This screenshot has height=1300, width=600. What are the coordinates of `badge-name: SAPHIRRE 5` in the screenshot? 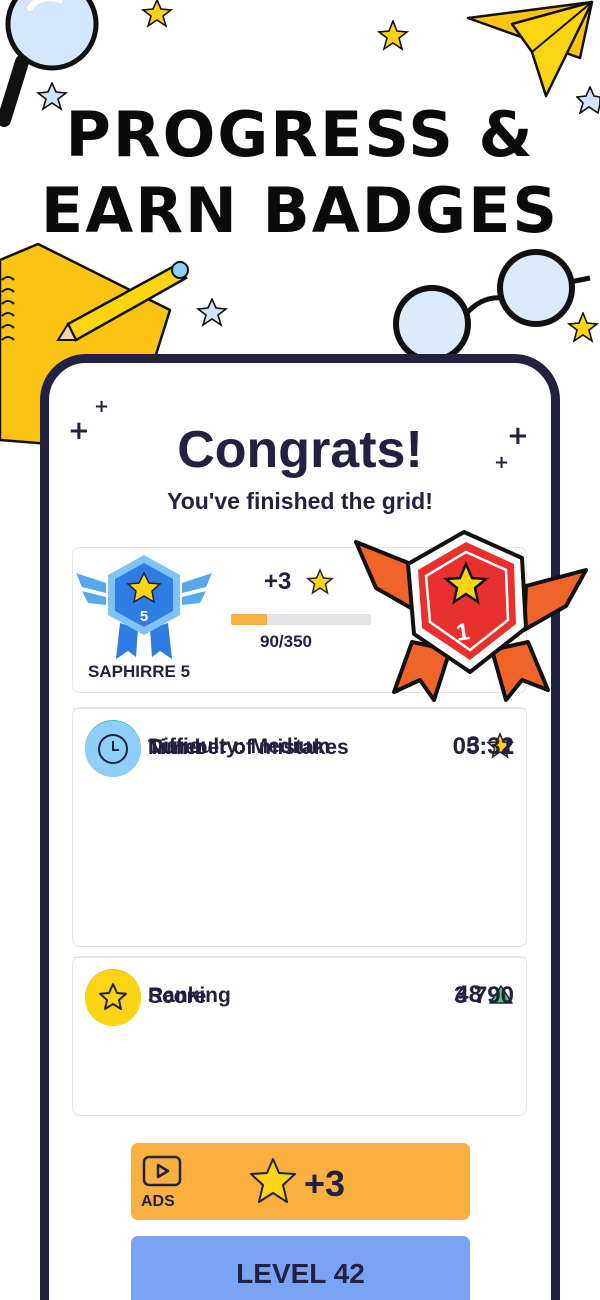 It's located at (139, 671).